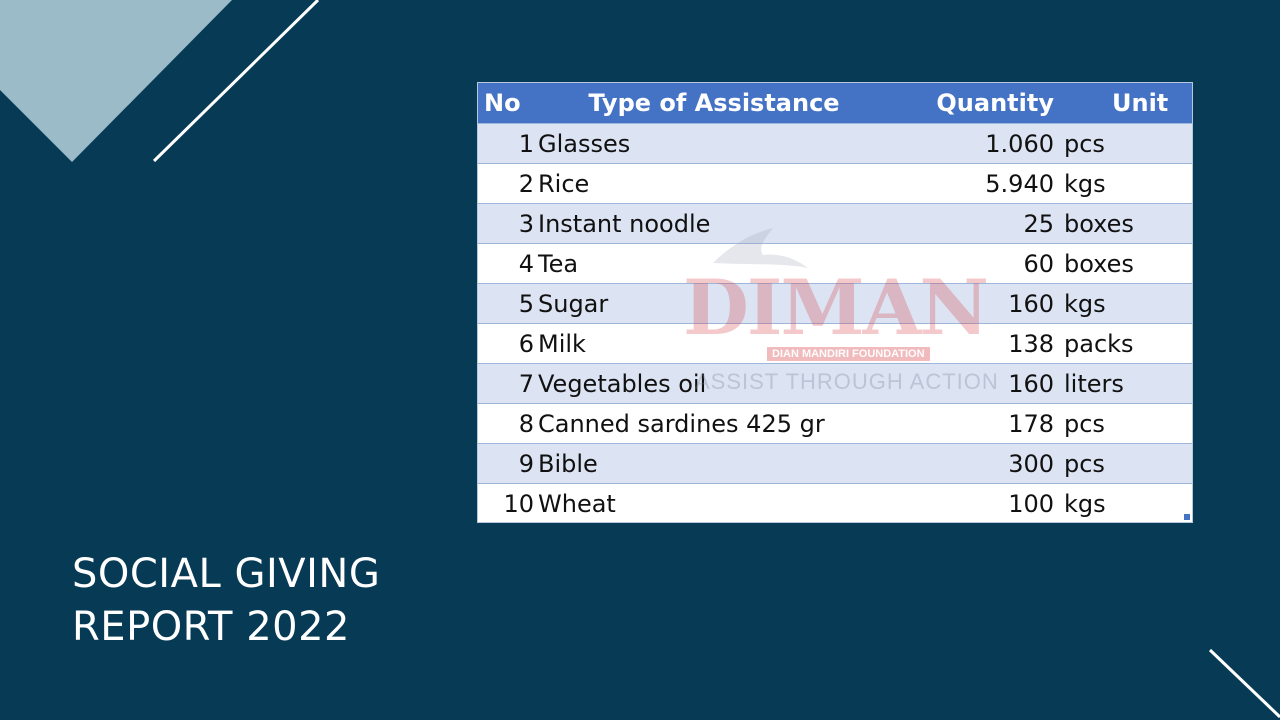 This screenshot has width=1280, height=720. I want to click on slide-title: SOCIAL GIVING REPORT 2022, so click(226, 601).